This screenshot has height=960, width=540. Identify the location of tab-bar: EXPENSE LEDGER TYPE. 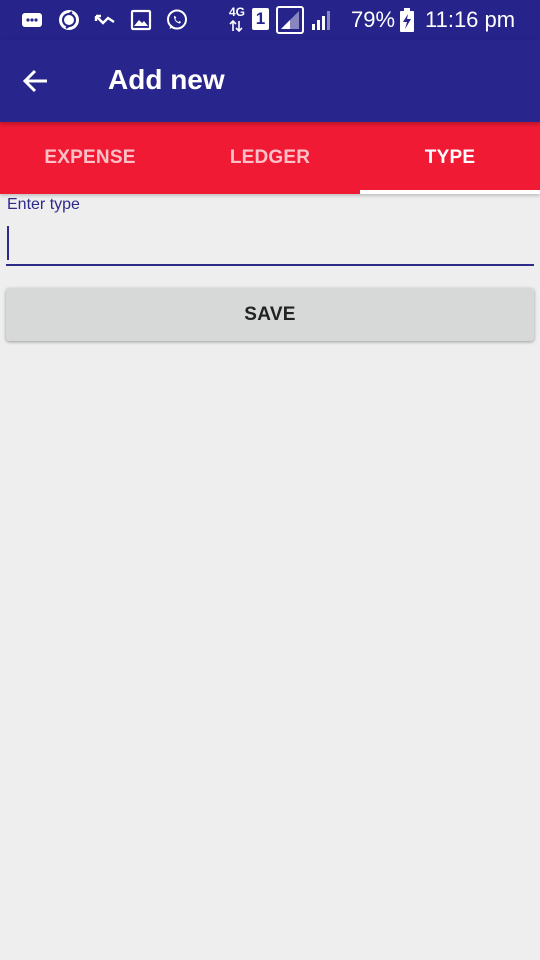
(270, 158).